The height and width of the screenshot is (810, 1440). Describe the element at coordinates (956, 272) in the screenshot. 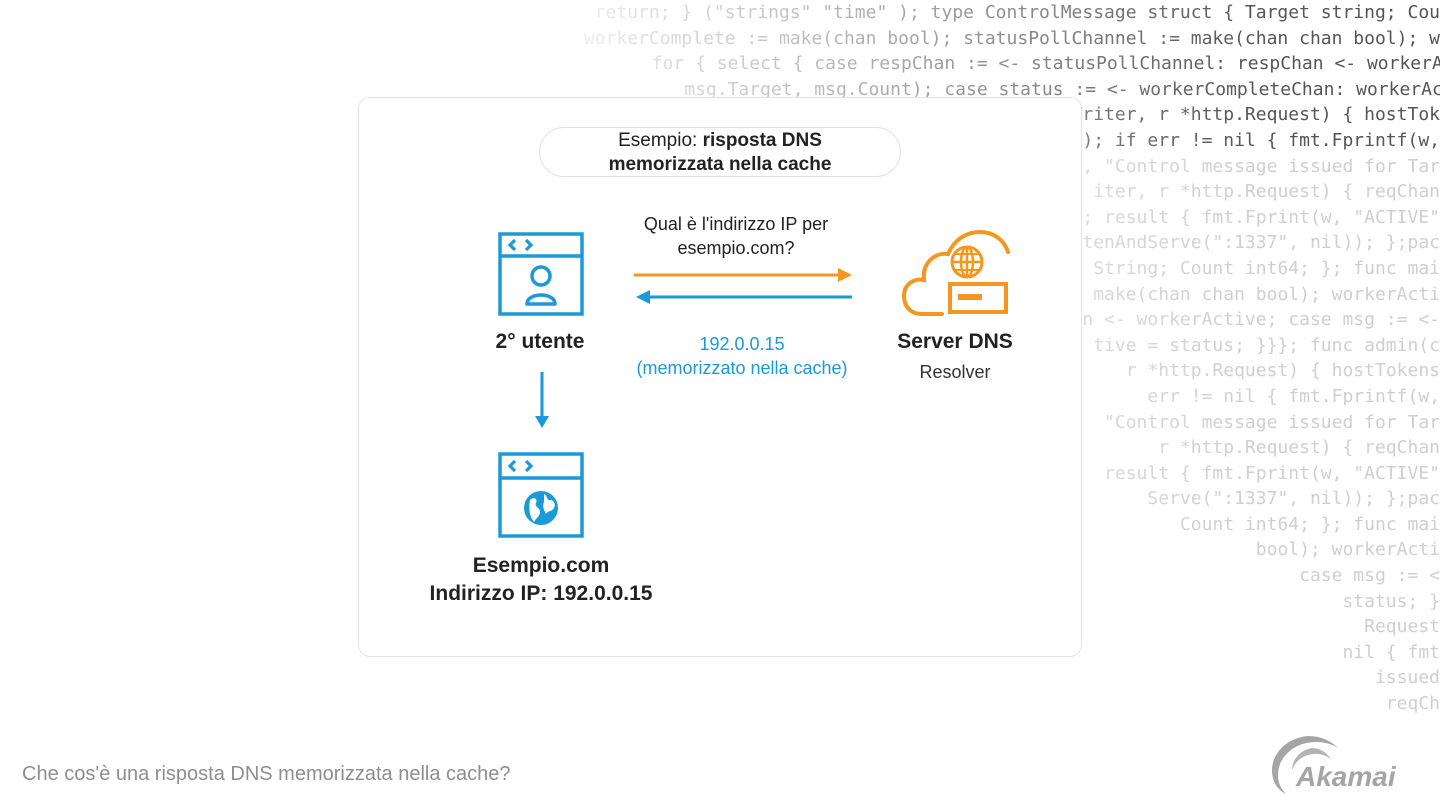

I see `dns-server-cloud-icon` at that location.